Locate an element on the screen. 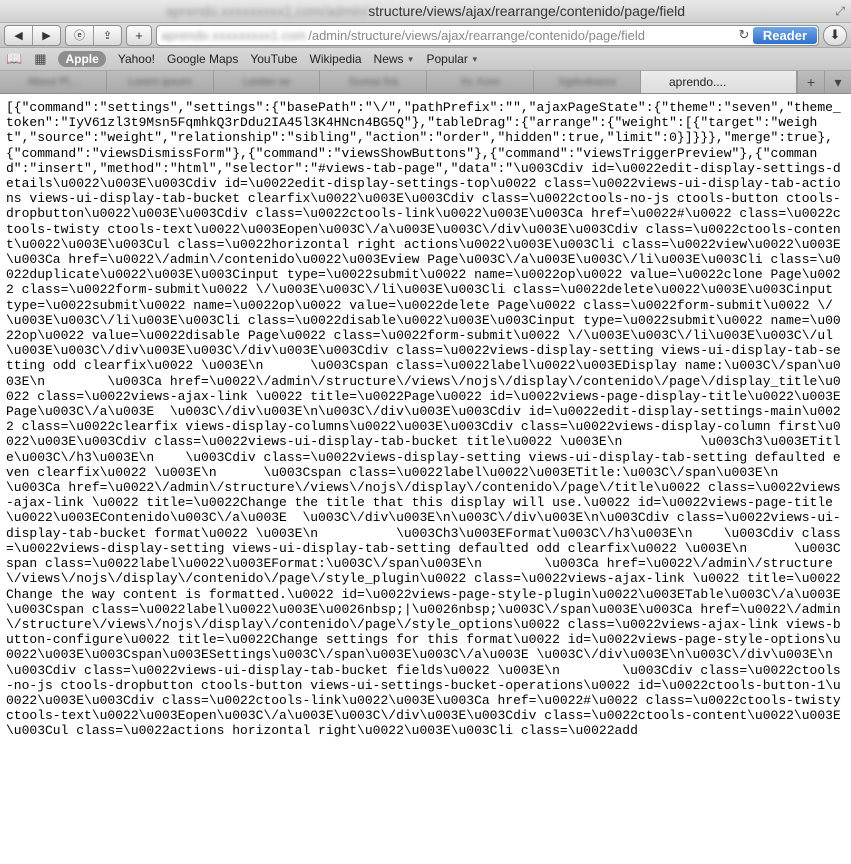  web-clip-icon: ⓔ is located at coordinates (79, 35).